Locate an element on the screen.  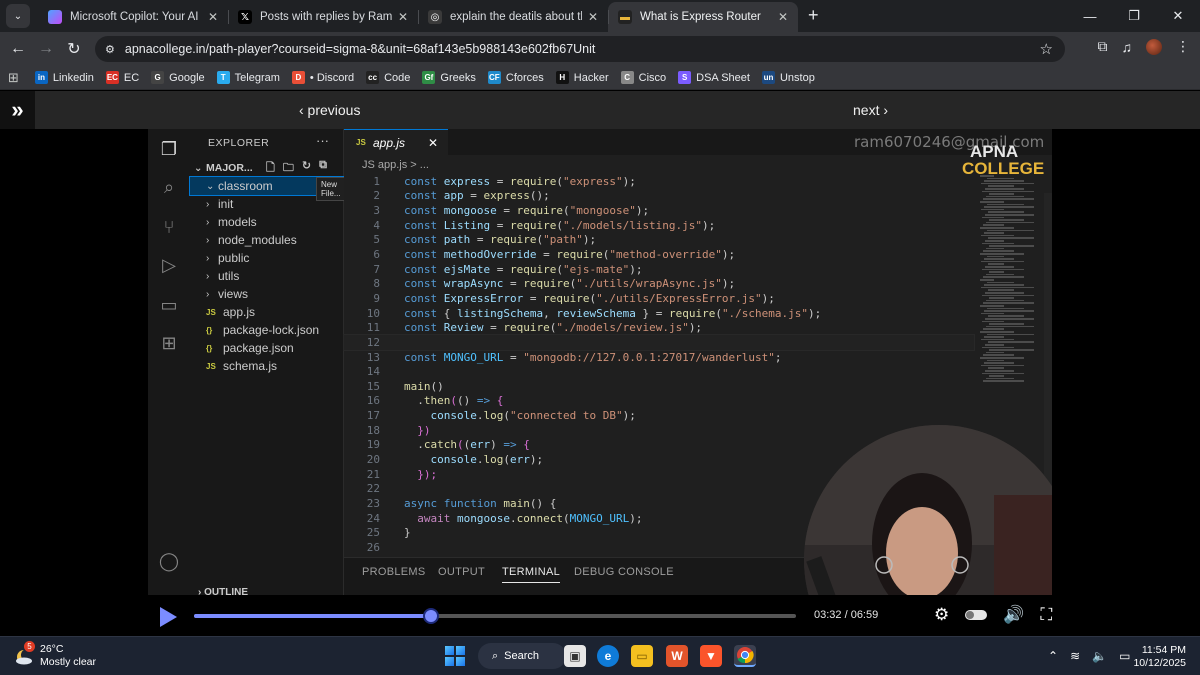
extensions-icon: ⧉ is located at coordinates (1103, 46).